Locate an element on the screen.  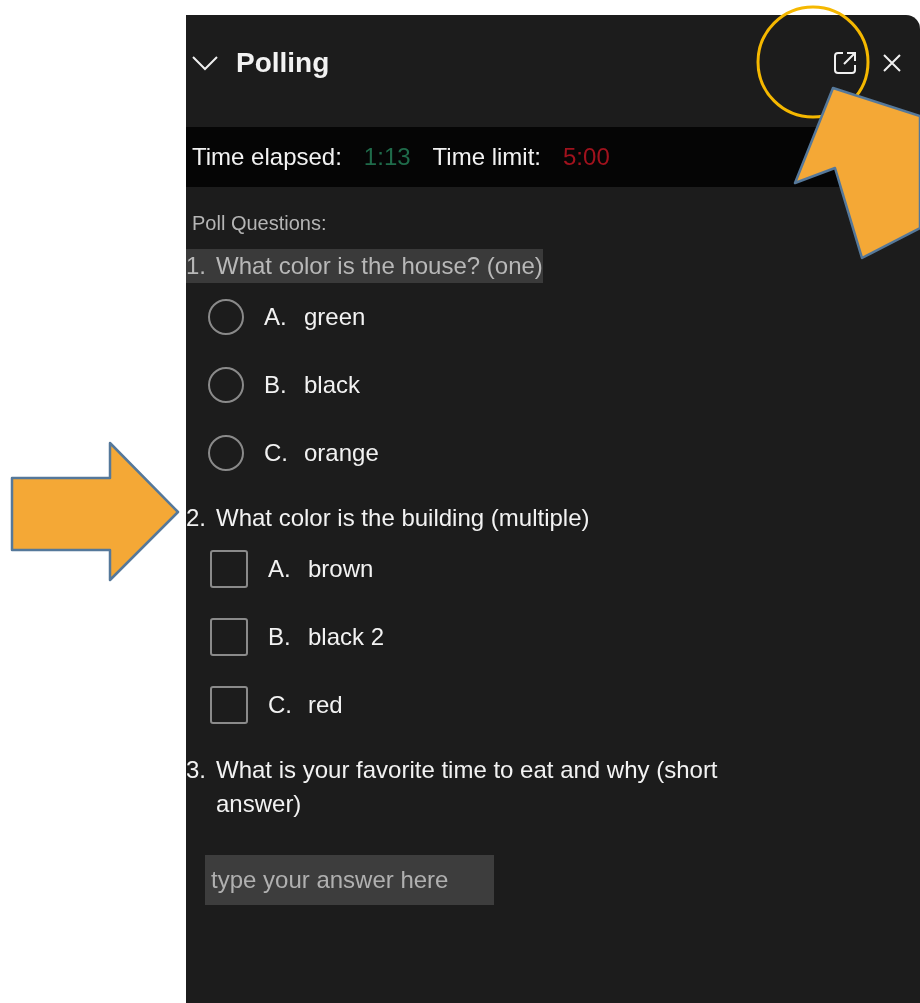
question-number: 1. is located at coordinates (196, 266).